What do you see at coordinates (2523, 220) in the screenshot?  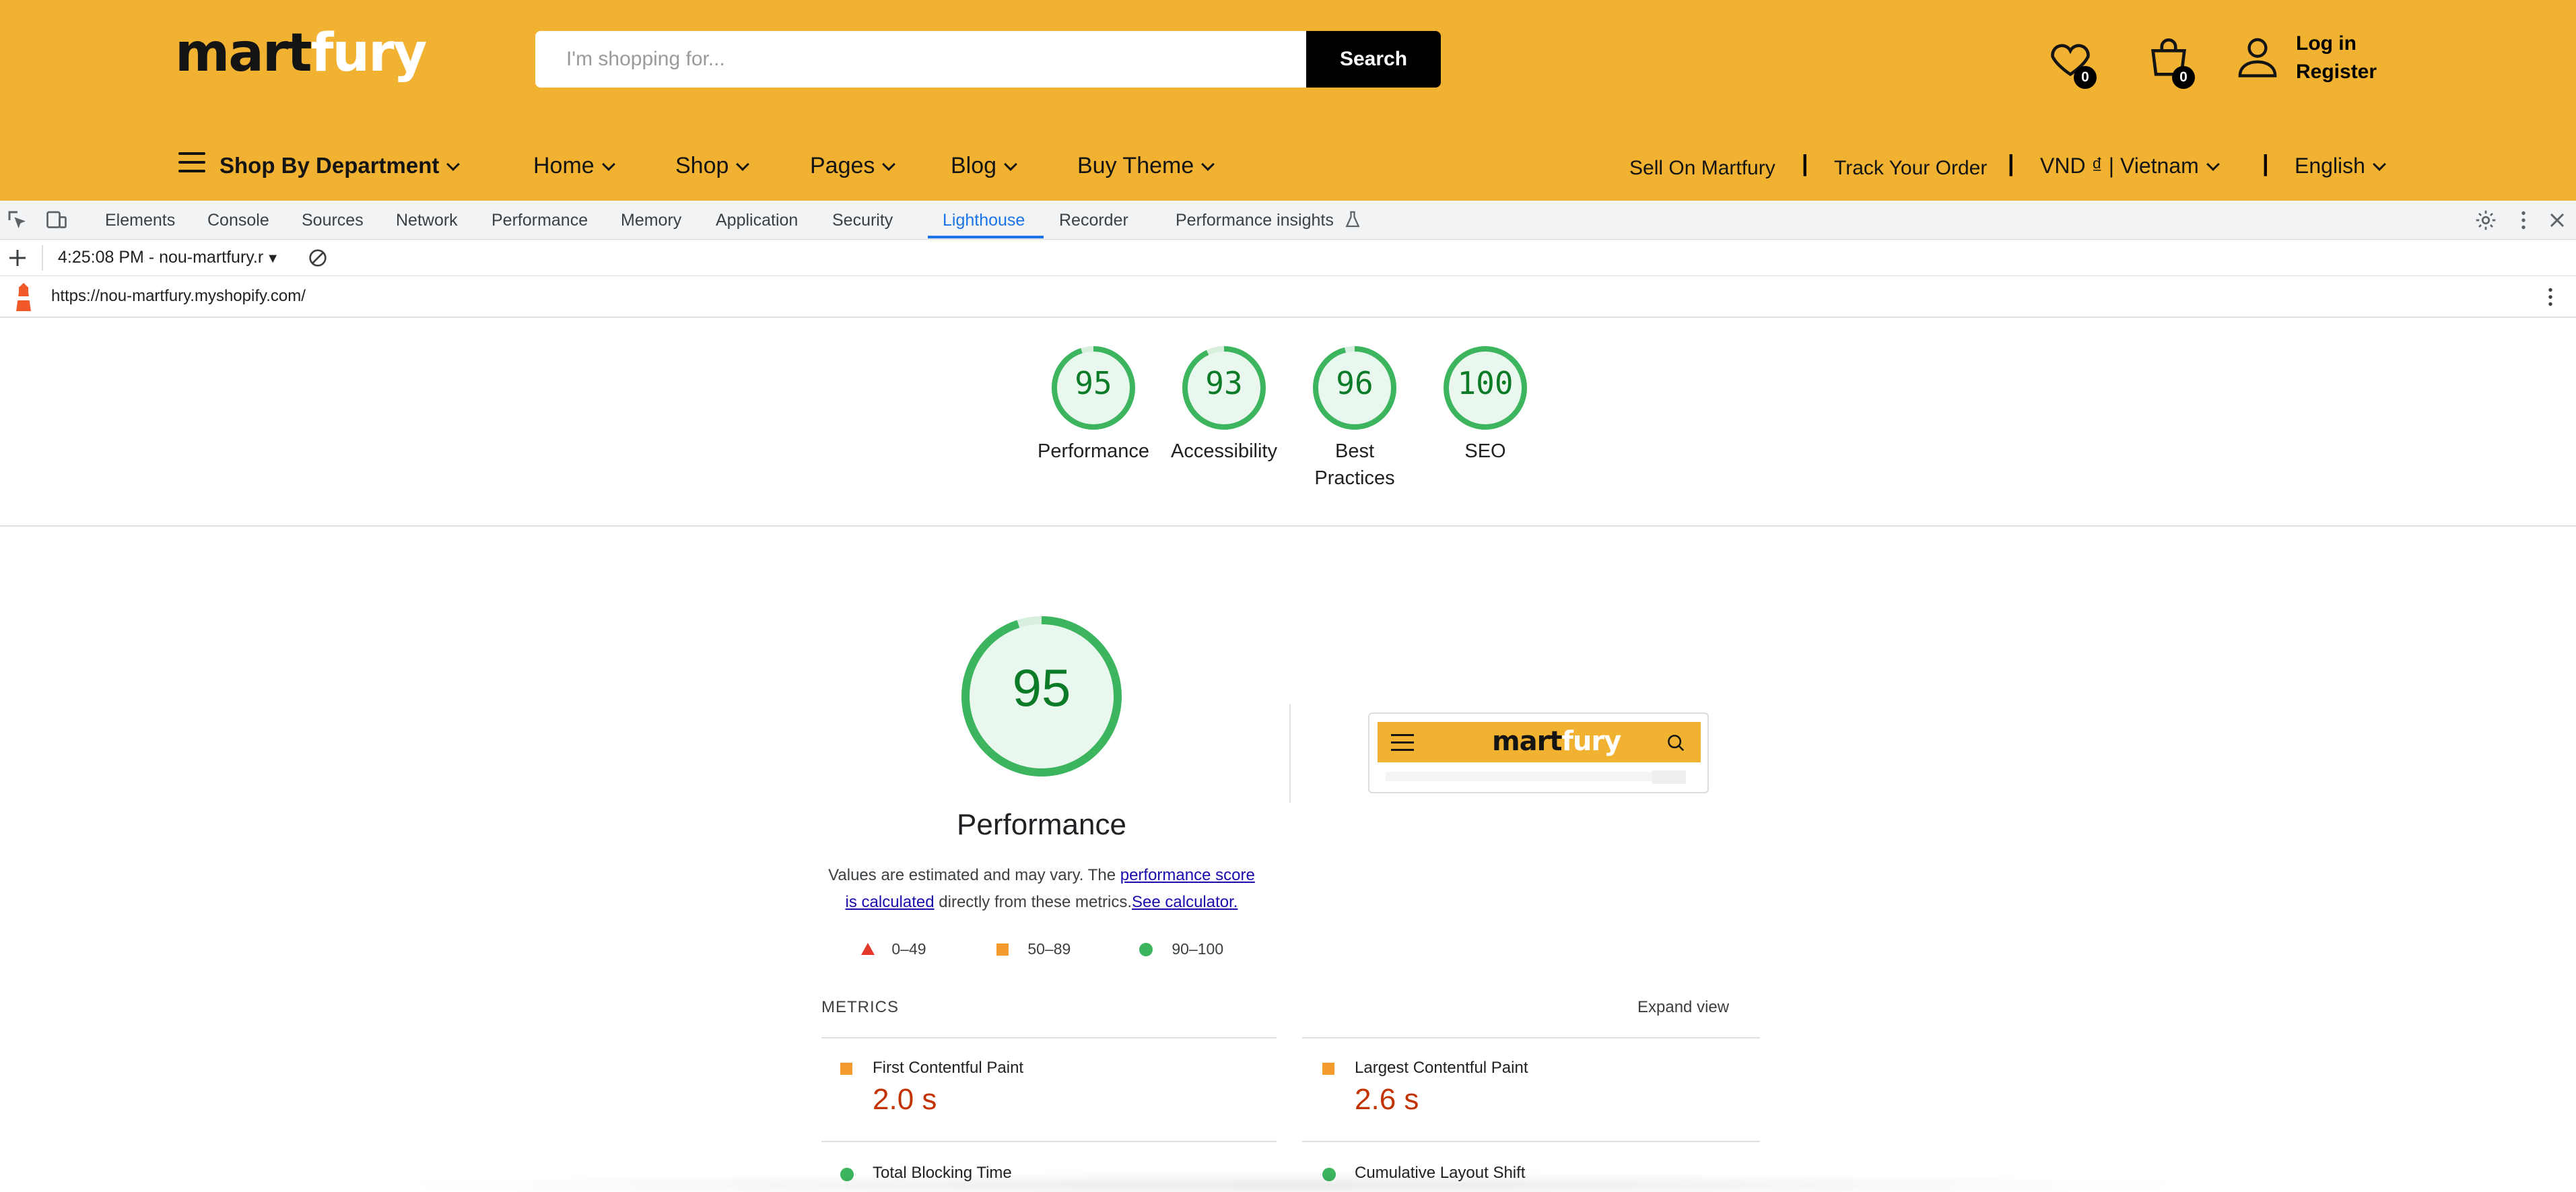 I see `more-options-icon` at bounding box center [2523, 220].